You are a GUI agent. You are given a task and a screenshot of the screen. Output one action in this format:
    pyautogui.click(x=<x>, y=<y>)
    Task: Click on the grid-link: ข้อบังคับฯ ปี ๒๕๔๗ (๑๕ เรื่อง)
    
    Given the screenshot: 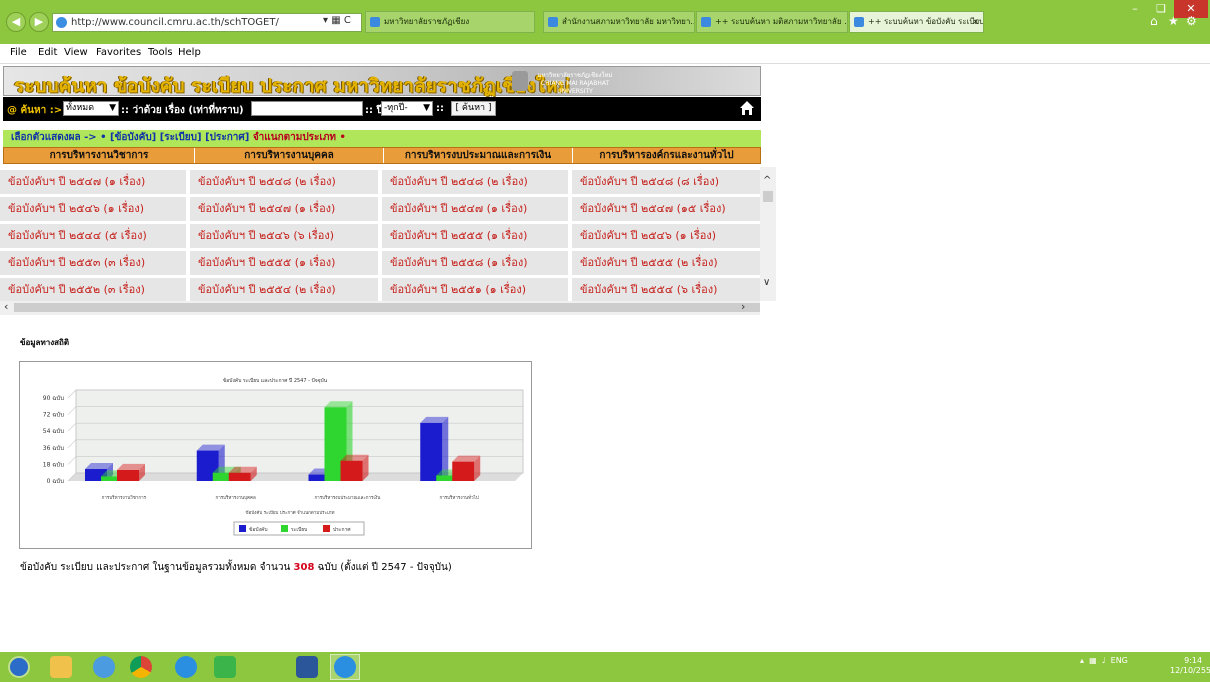 What is the action you would take?
    pyautogui.click(x=666, y=209)
    